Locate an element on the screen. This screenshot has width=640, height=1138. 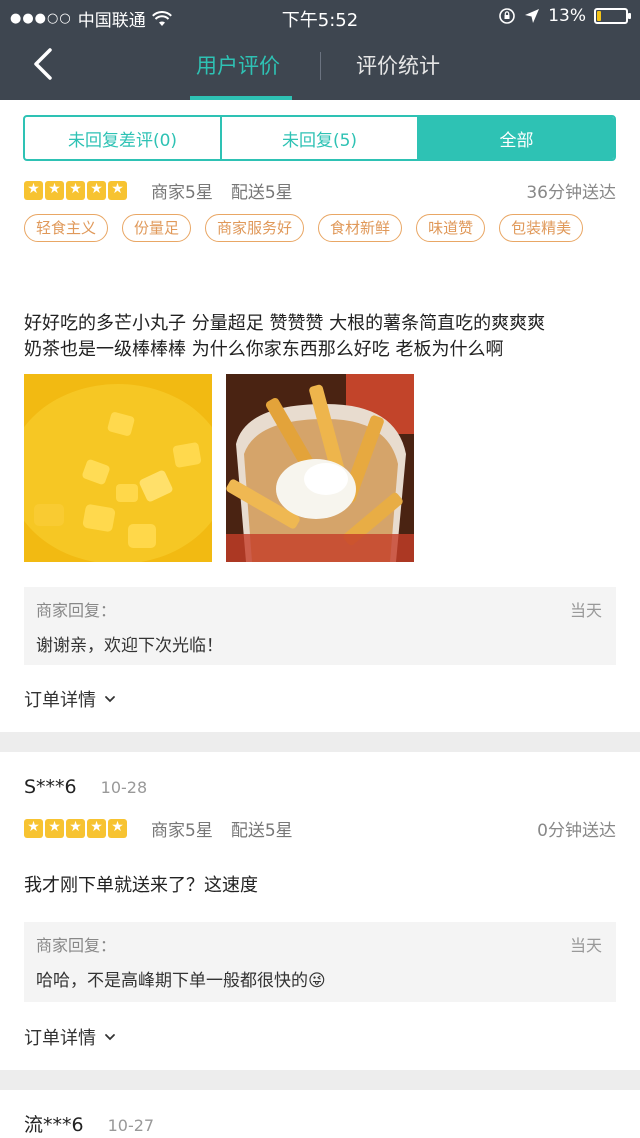
review-tag: 味道赞 is located at coordinates (451, 228).